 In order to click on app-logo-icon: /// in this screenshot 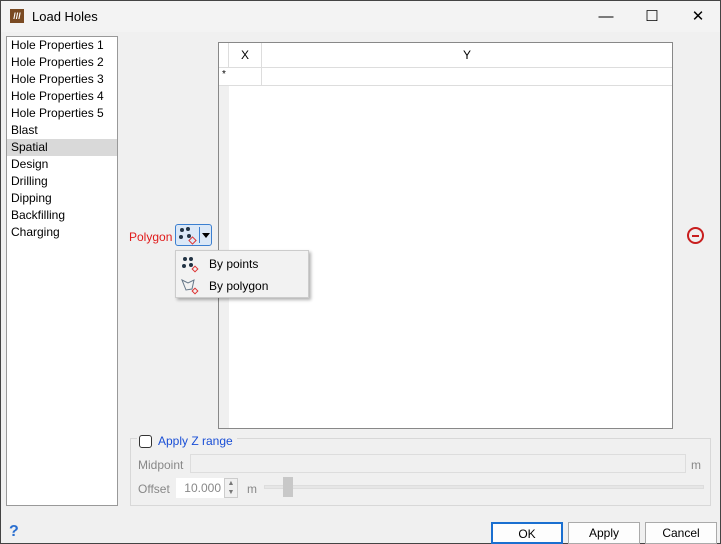, I will do `click(17, 16)`.